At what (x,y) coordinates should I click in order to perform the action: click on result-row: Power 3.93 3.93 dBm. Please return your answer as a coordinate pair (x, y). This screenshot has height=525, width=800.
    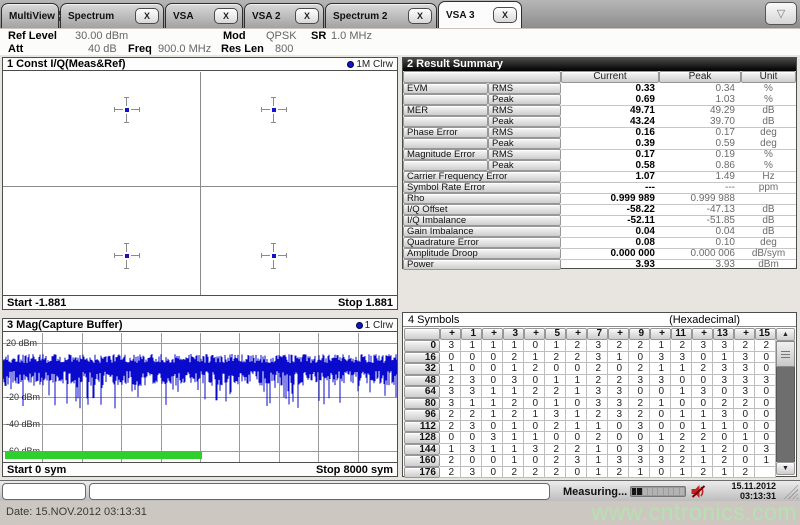
    Looking at the image, I should click on (599, 264).